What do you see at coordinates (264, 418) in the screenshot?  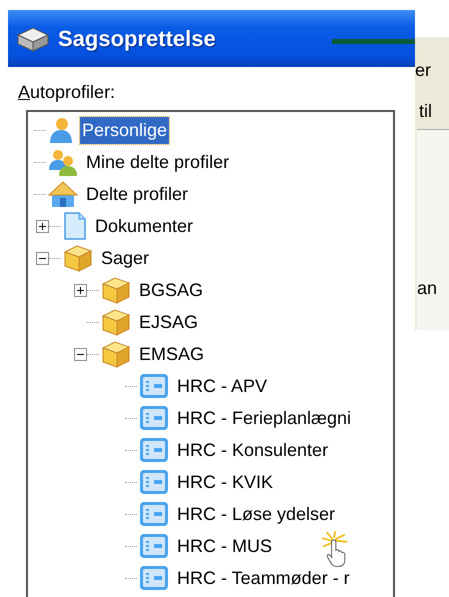 I see `tree-item: HRC - Ferieplanlægni` at bounding box center [264, 418].